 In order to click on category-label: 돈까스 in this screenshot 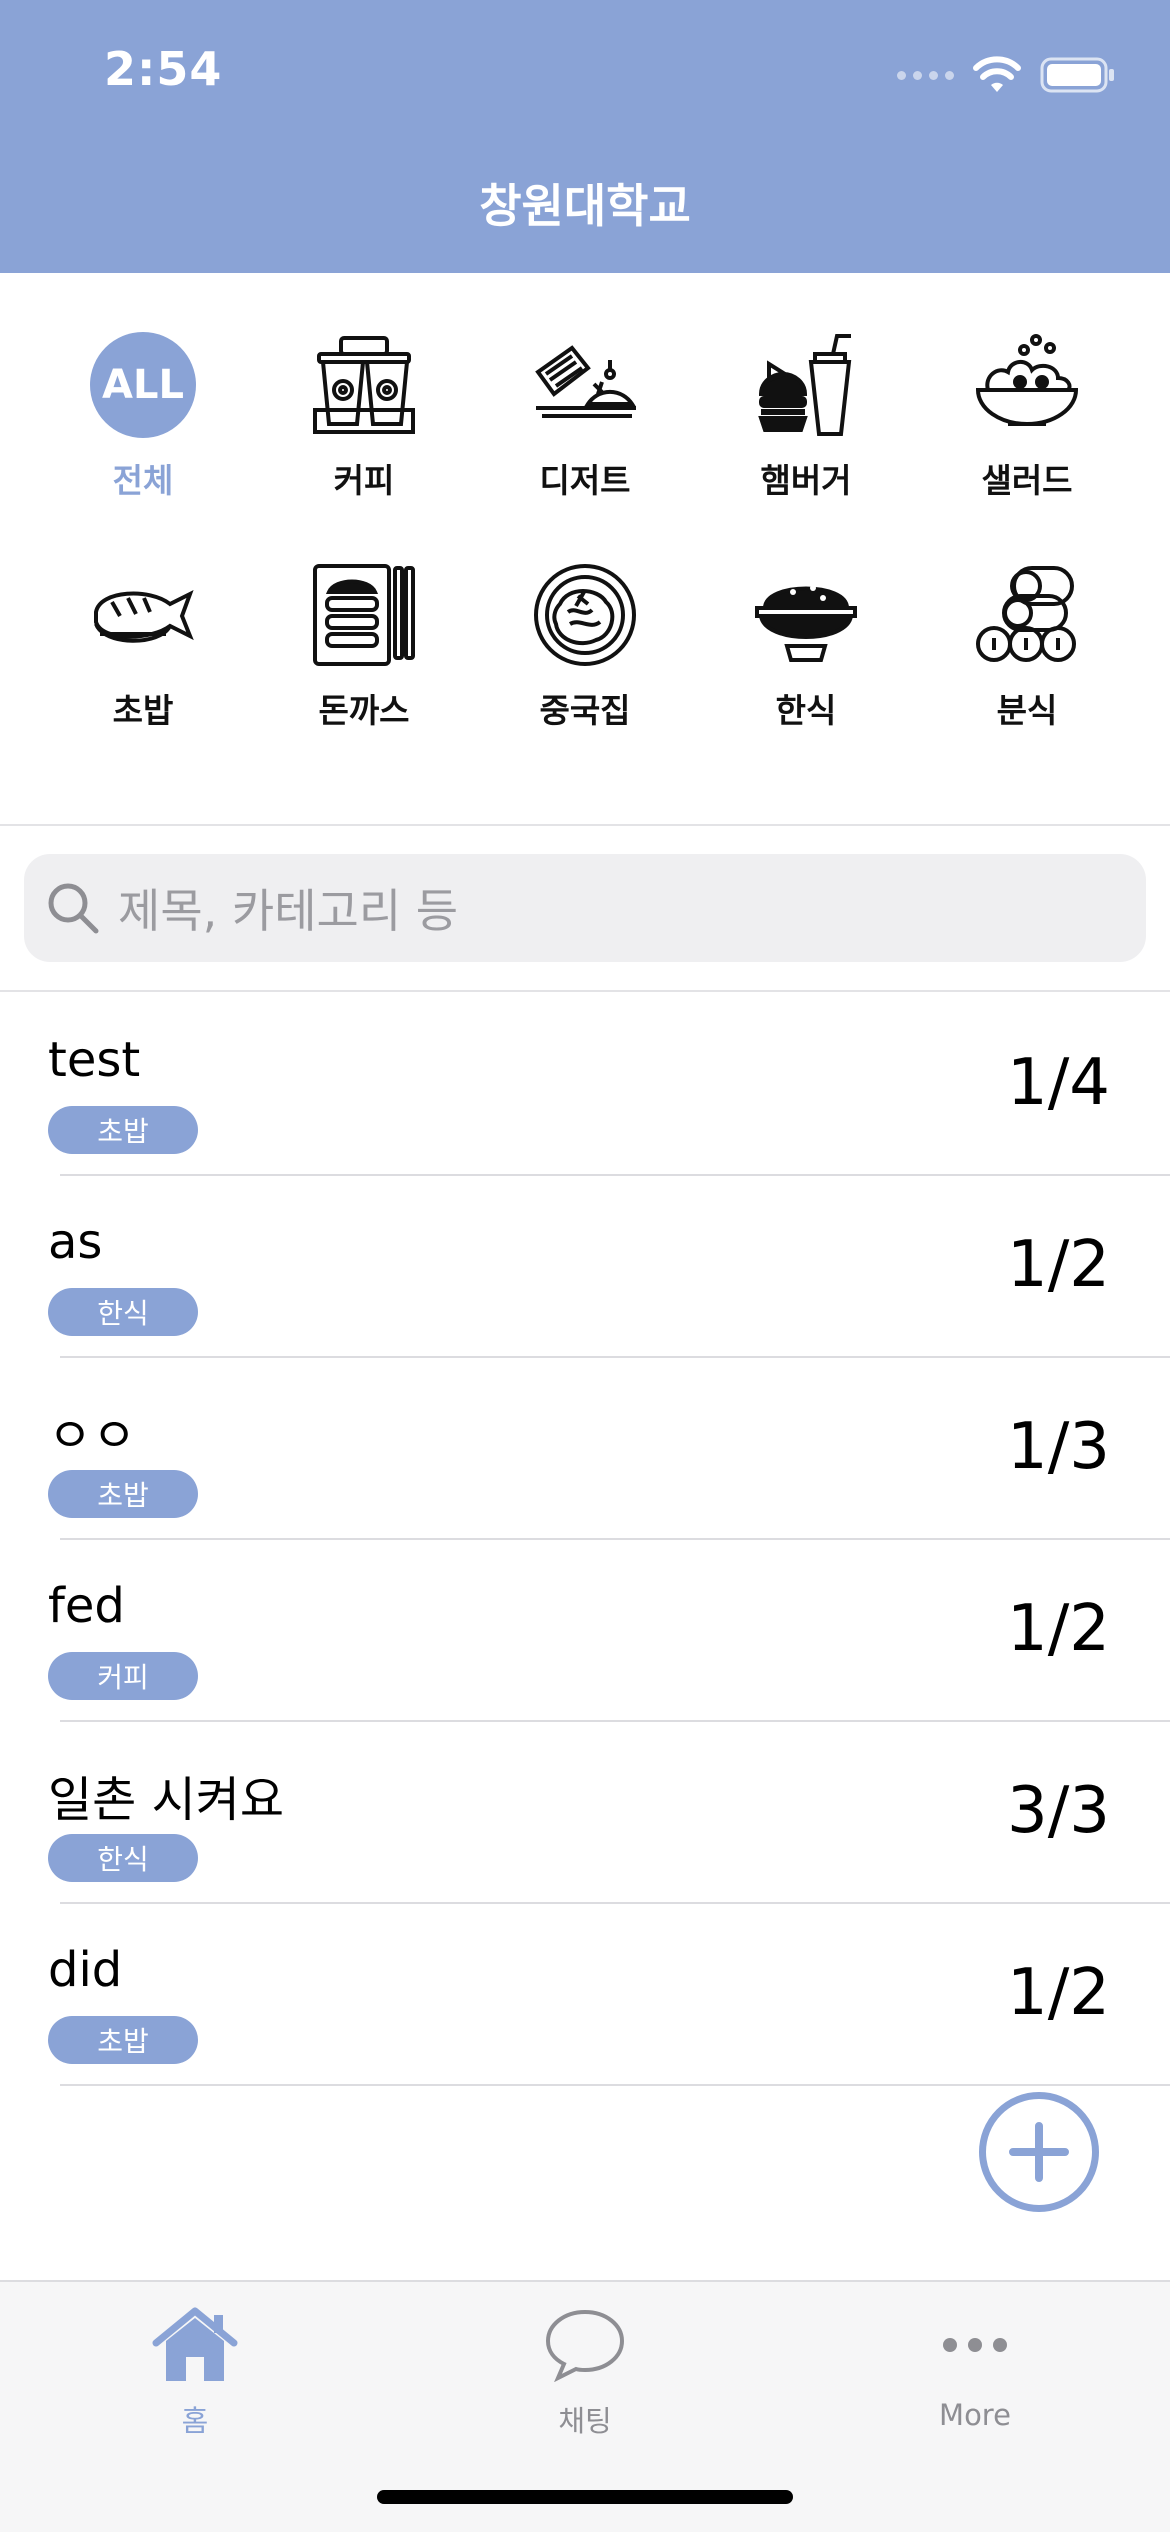, I will do `click(364, 710)`.